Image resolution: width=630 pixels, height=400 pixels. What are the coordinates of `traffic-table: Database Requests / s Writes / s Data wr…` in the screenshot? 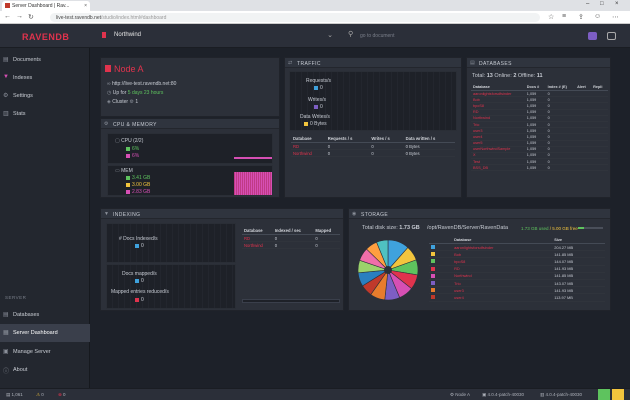 It's located at (373, 146).